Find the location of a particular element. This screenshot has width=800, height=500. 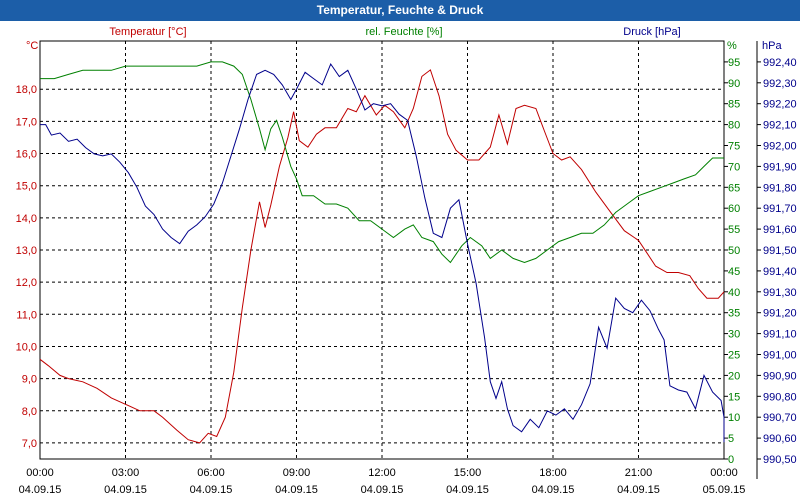

temp-tick-label: 18,0 is located at coordinates (26, 90).